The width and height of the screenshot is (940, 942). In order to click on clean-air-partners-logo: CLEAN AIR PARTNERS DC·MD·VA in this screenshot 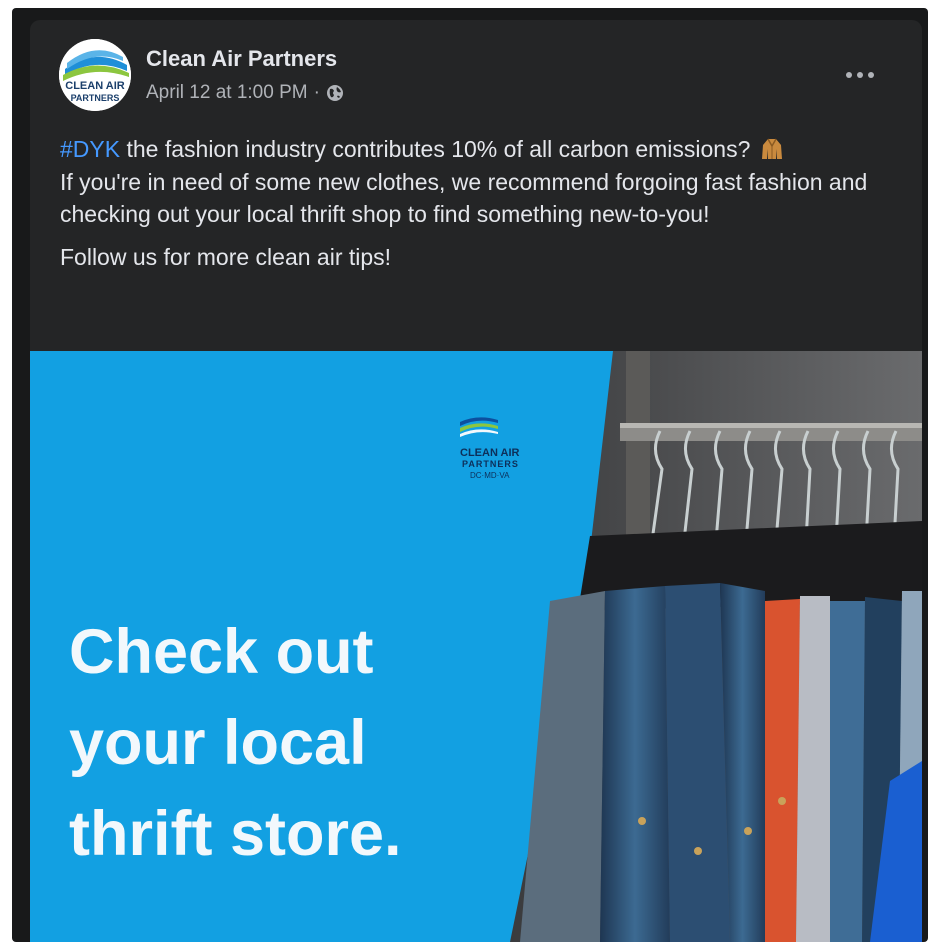, I will do `click(504, 453)`.